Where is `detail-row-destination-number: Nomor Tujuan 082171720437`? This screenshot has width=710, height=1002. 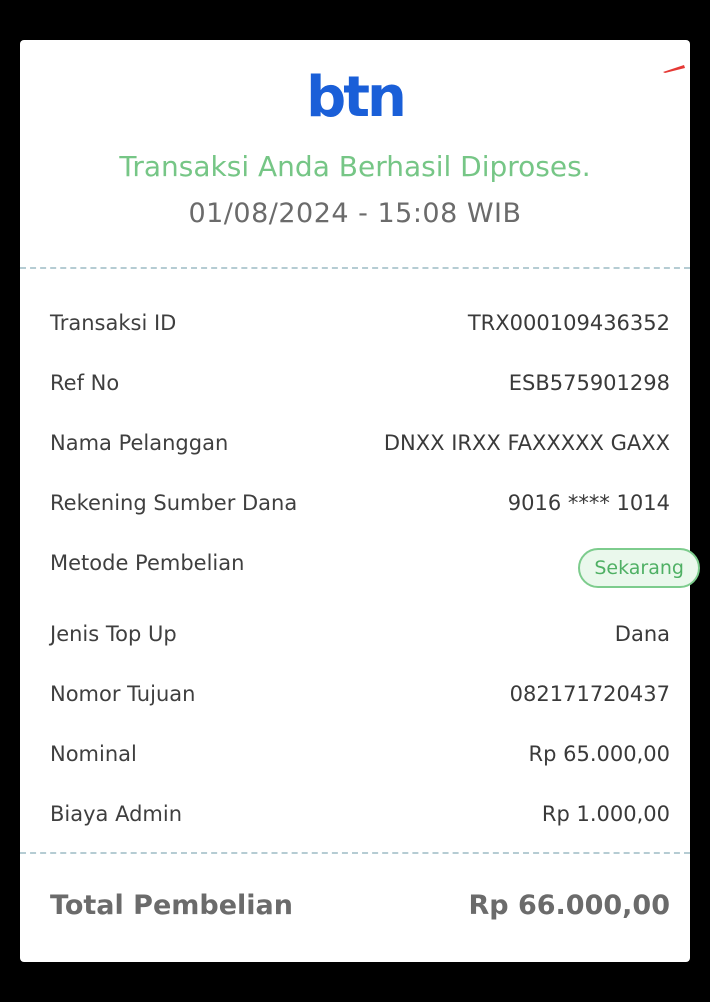
detail-row-destination-number: Nomor Tujuan 082171720437 is located at coordinates (360, 694).